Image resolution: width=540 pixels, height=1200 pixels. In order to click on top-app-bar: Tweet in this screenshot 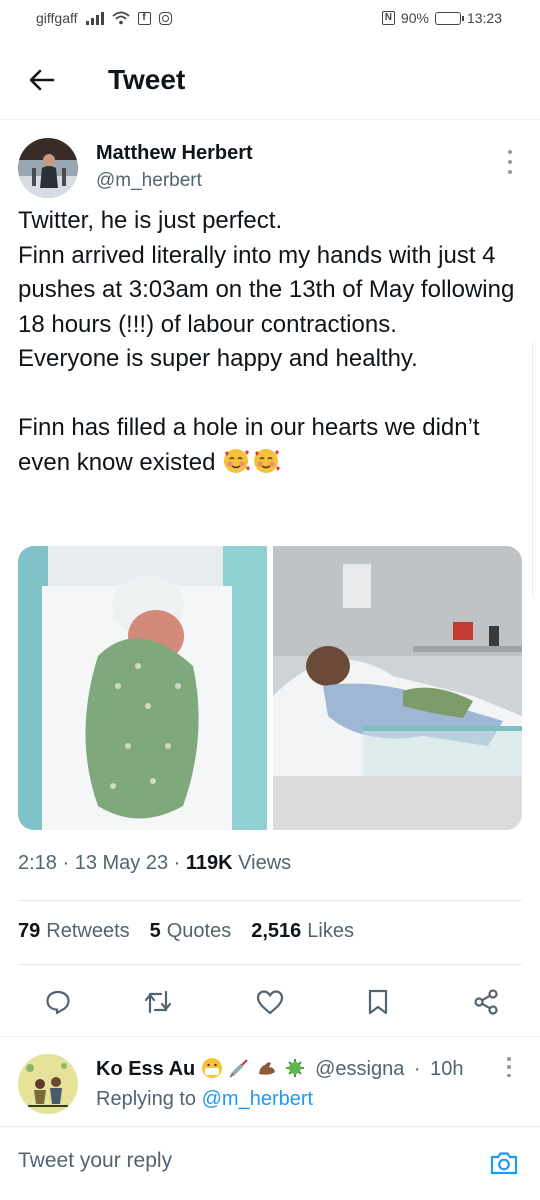, I will do `click(270, 79)`.